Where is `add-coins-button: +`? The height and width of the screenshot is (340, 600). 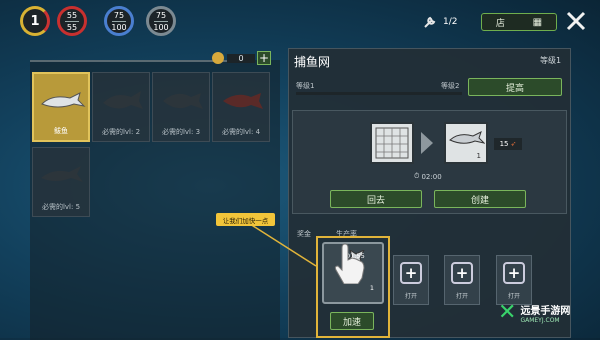
add-coins-button: + is located at coordinates (264, 58).